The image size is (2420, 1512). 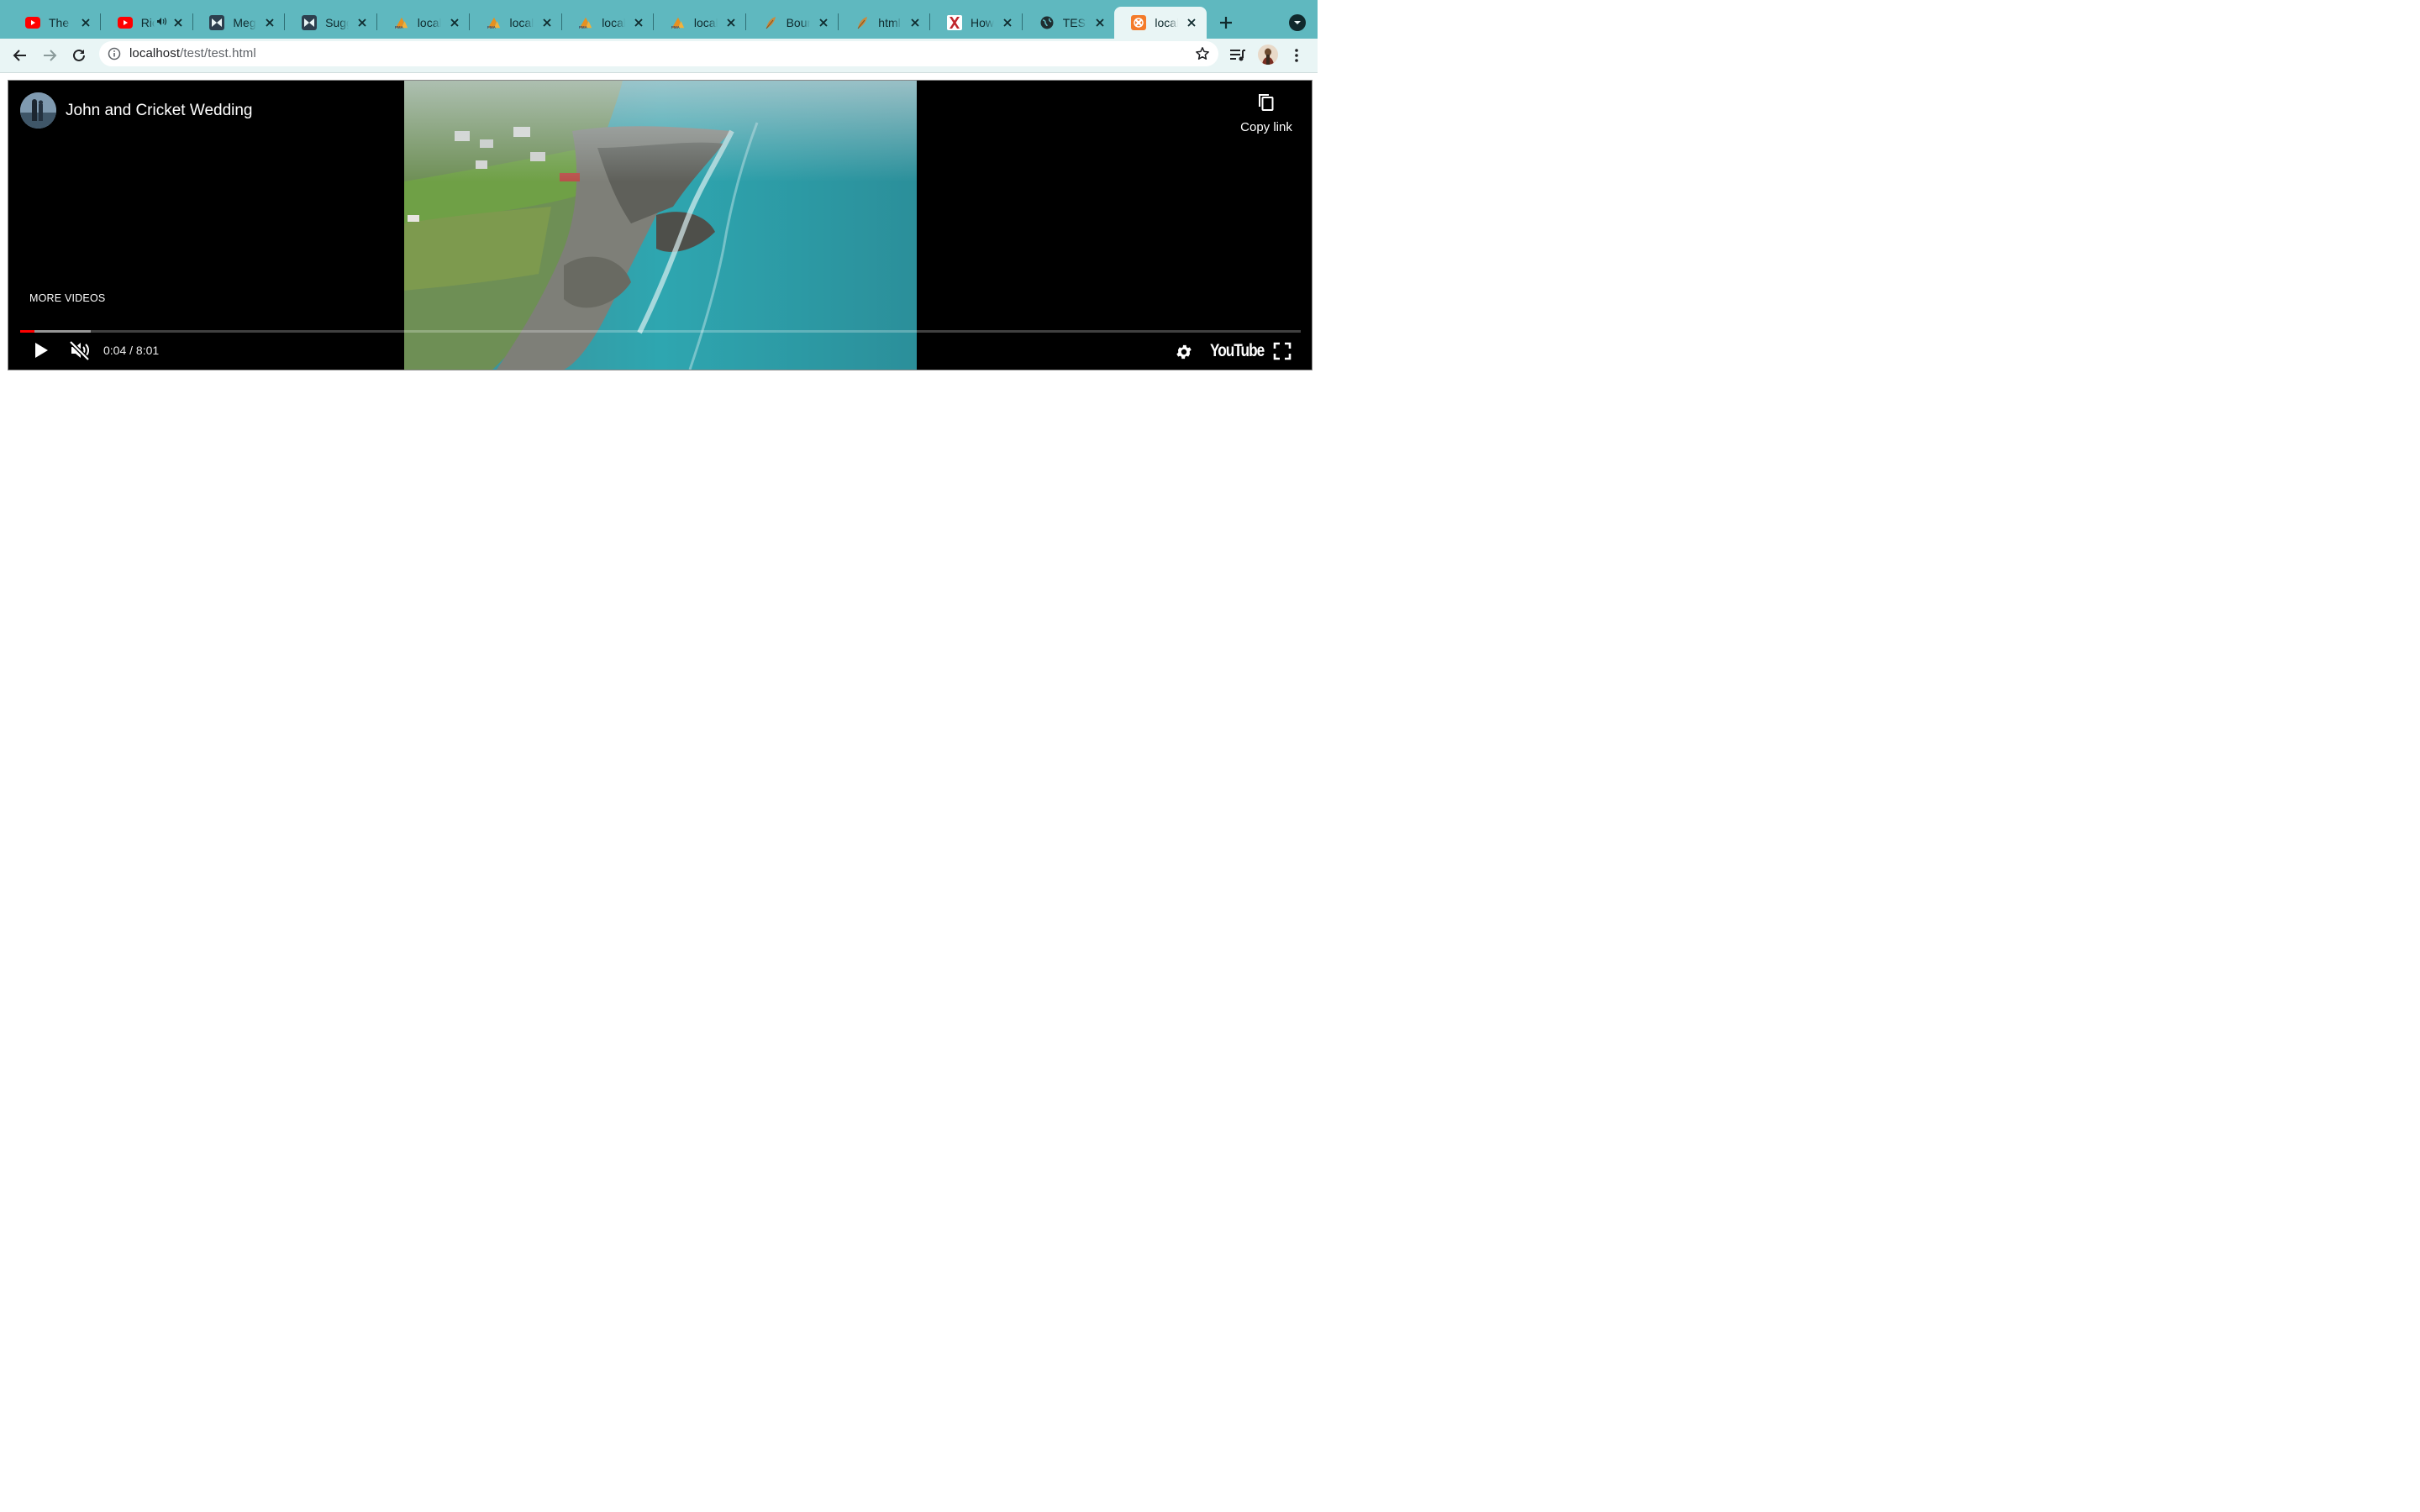 What do you see at coordinates (20, 55) in the screenshot?
I see `back-button` at bounding box center [20, 55].